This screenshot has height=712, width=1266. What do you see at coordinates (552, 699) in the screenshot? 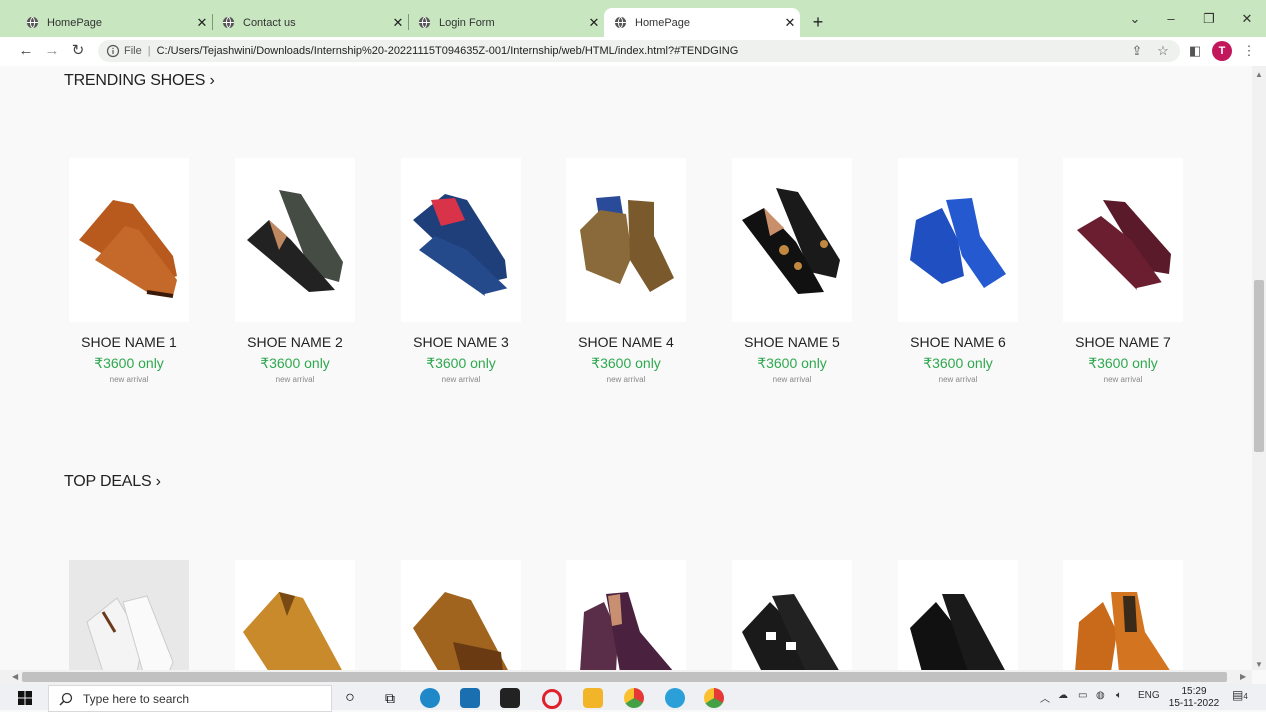
I see `opera-icon` at bounding box center [552, 699].